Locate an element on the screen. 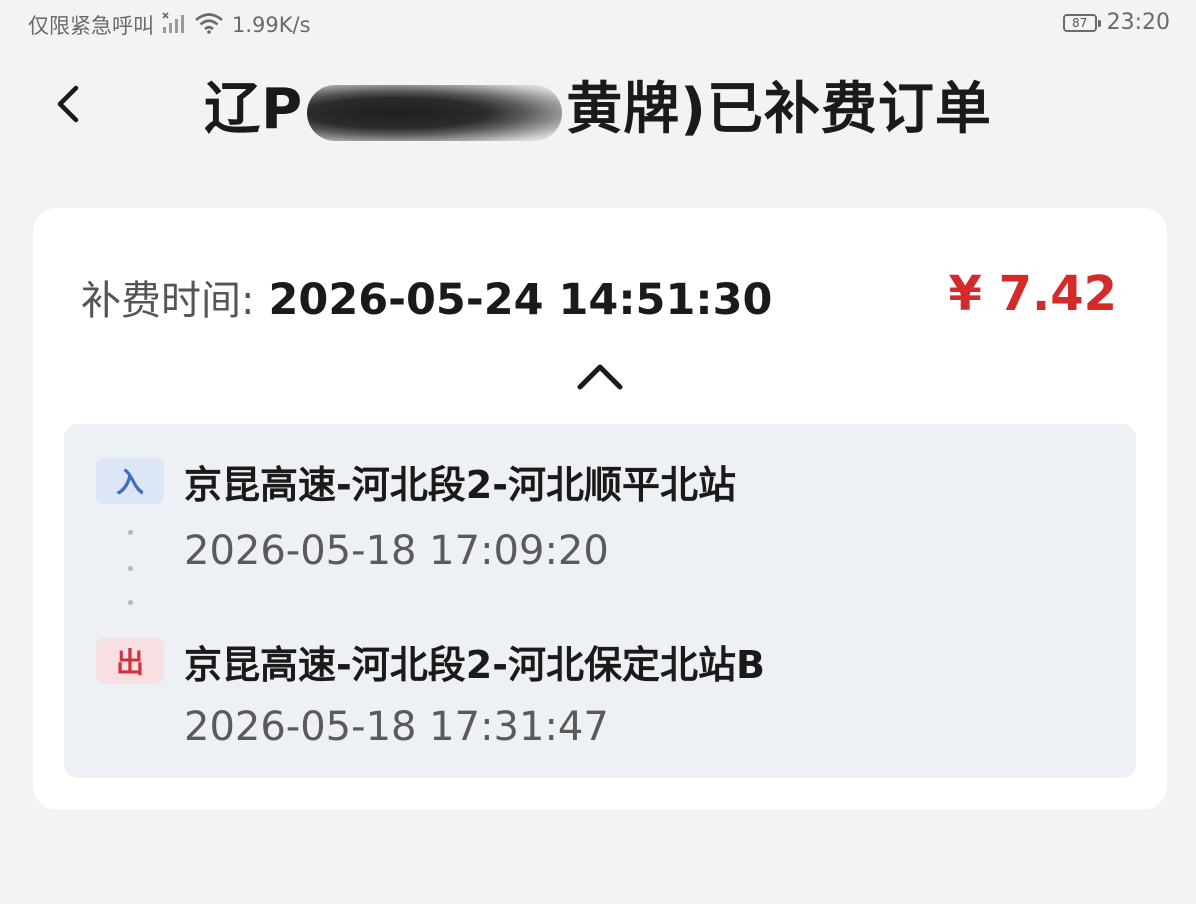  emergency-calls-text: 仅限紧急呼叫 is located at coordinates (91, 26).